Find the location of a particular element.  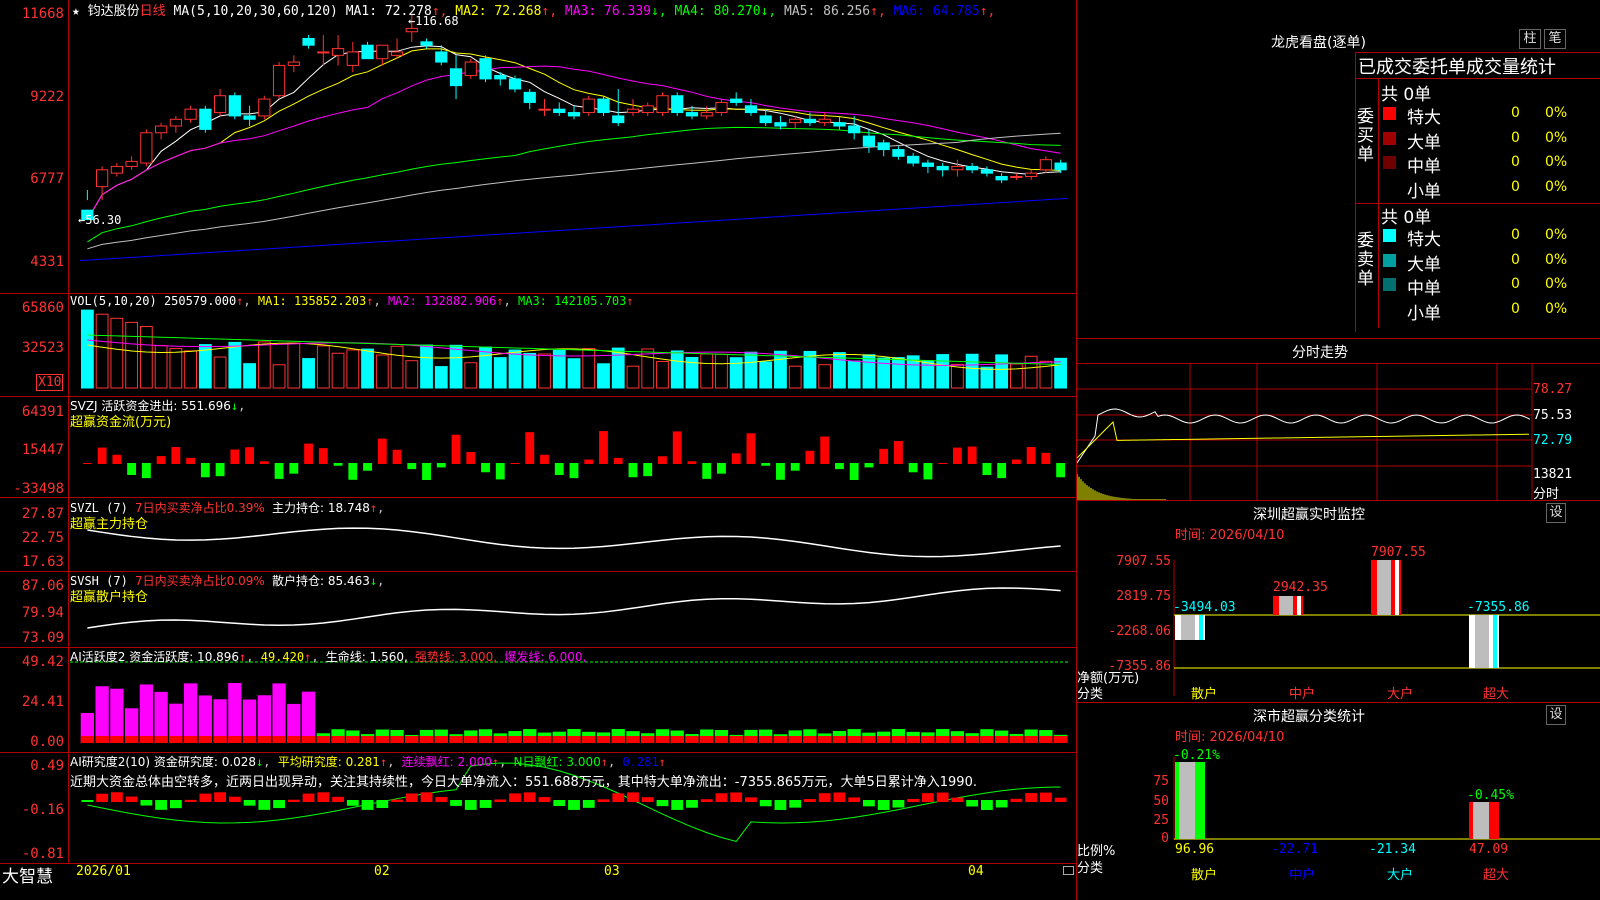

low-mark: 56.30 is located at coordinates (103, 220).